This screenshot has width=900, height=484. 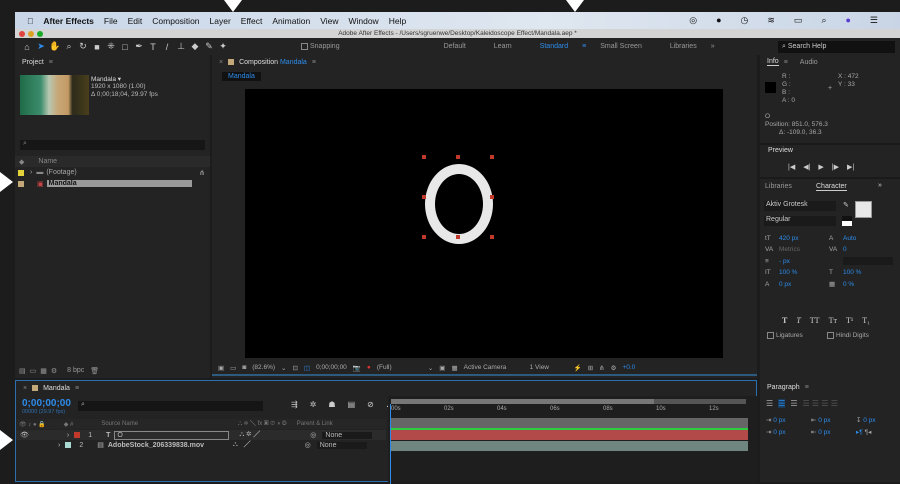 What do you see at coordinates (307, 368) in the screenshot?
I see `region-icon: ◫` at bounding box center [307, 368].